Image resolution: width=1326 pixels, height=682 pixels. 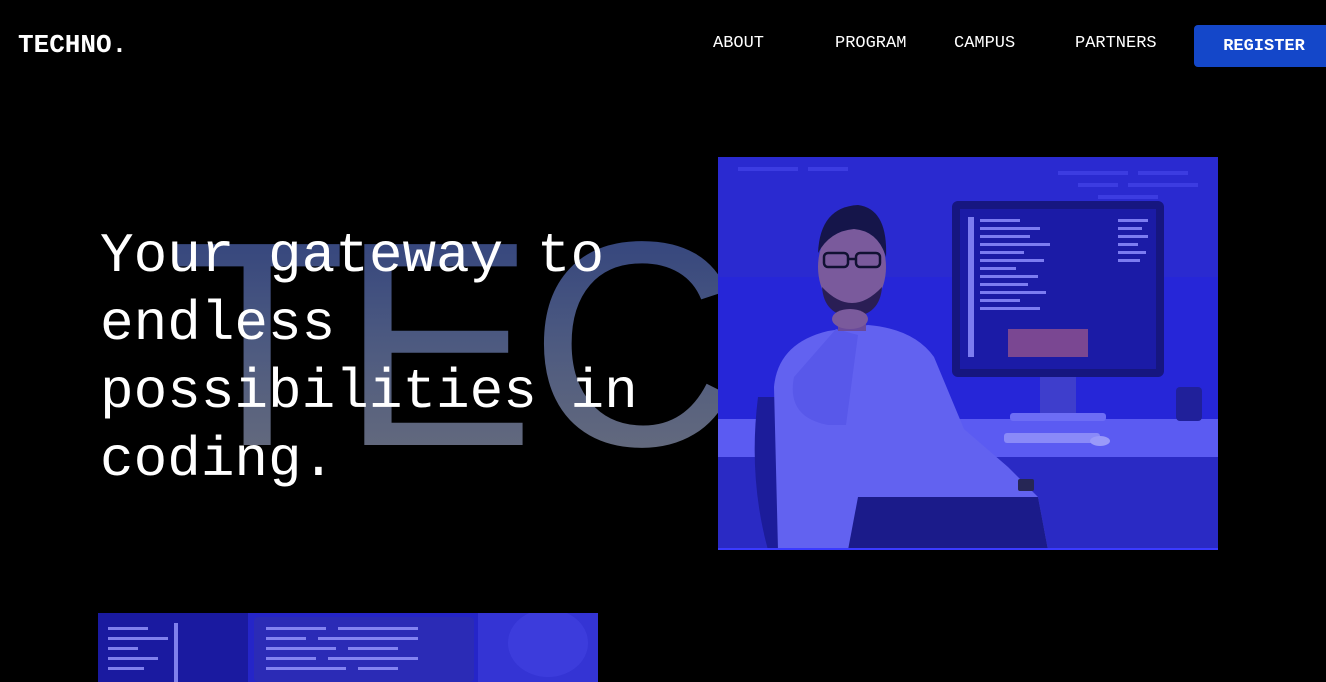 I want to click on nav-link-program: PROGRAM, so click(x=870, y=43).